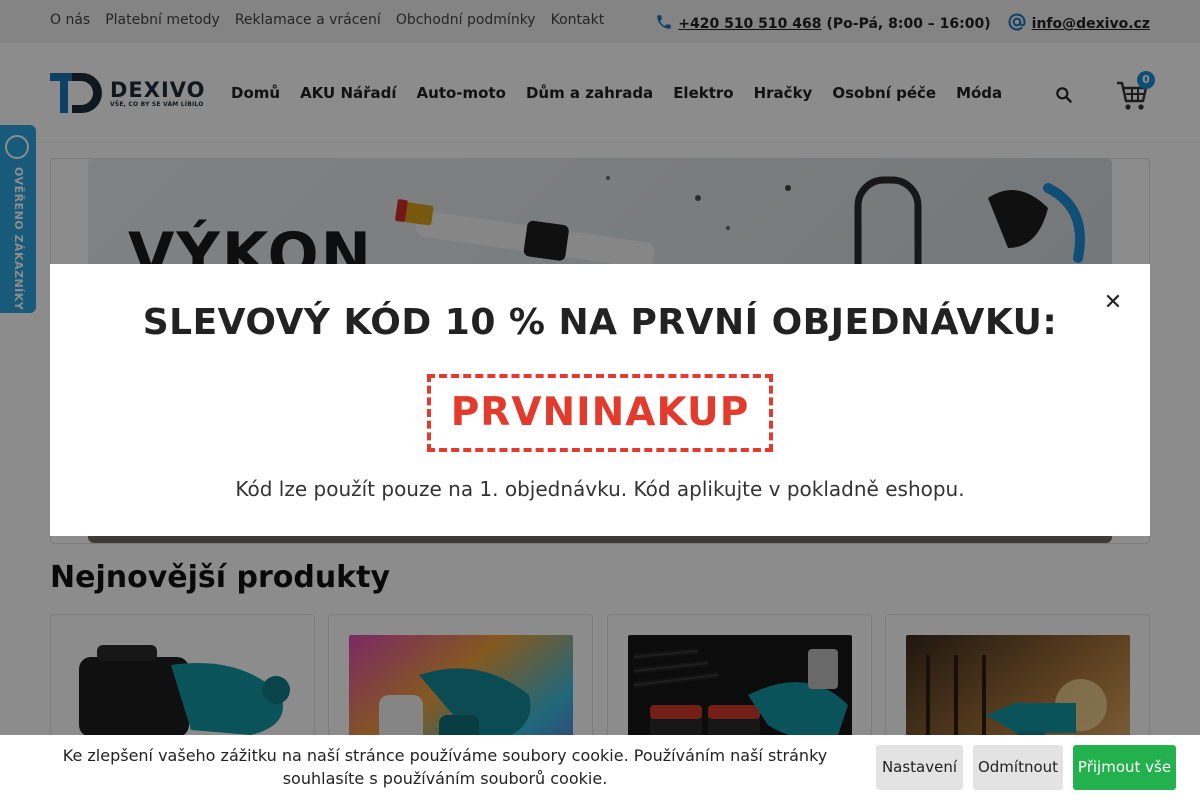  Describe the element at coordinates (600, 413) in the screenshot. I see `discount-code: PRVNINAKUP` at that location.